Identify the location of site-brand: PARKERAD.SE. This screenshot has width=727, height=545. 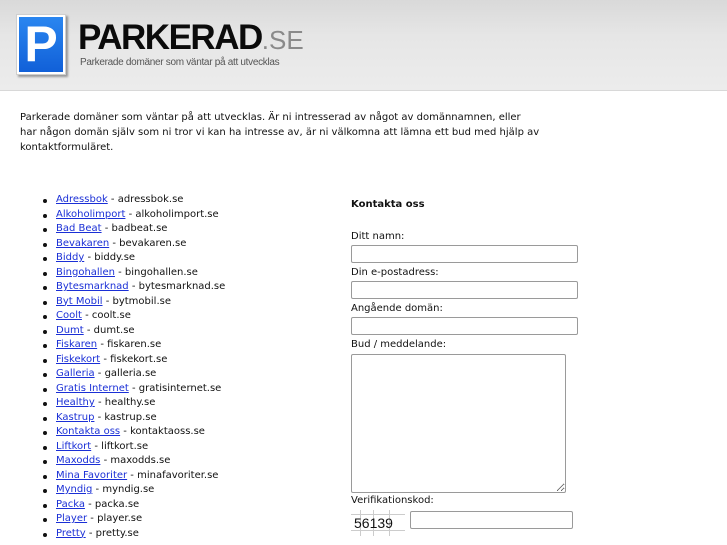
(191, 39).